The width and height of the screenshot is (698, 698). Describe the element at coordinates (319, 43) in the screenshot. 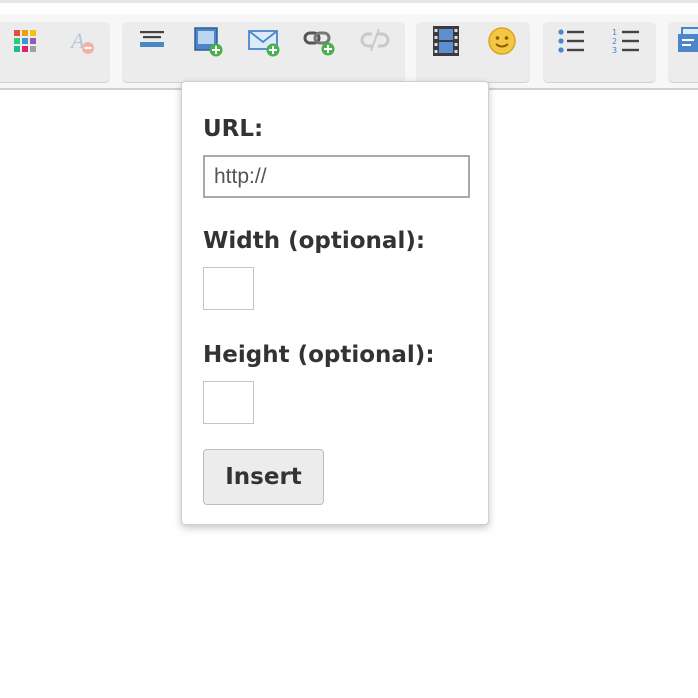

I see `insert-link-icon` at that location.